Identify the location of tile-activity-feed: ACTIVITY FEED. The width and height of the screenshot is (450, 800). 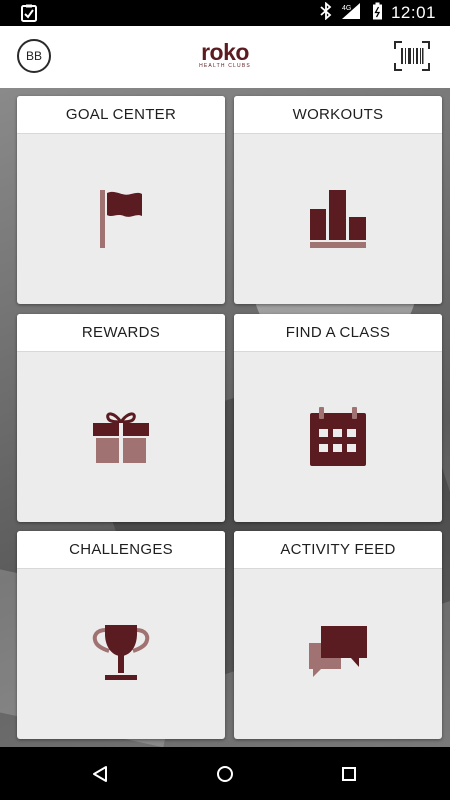
(338, 635).